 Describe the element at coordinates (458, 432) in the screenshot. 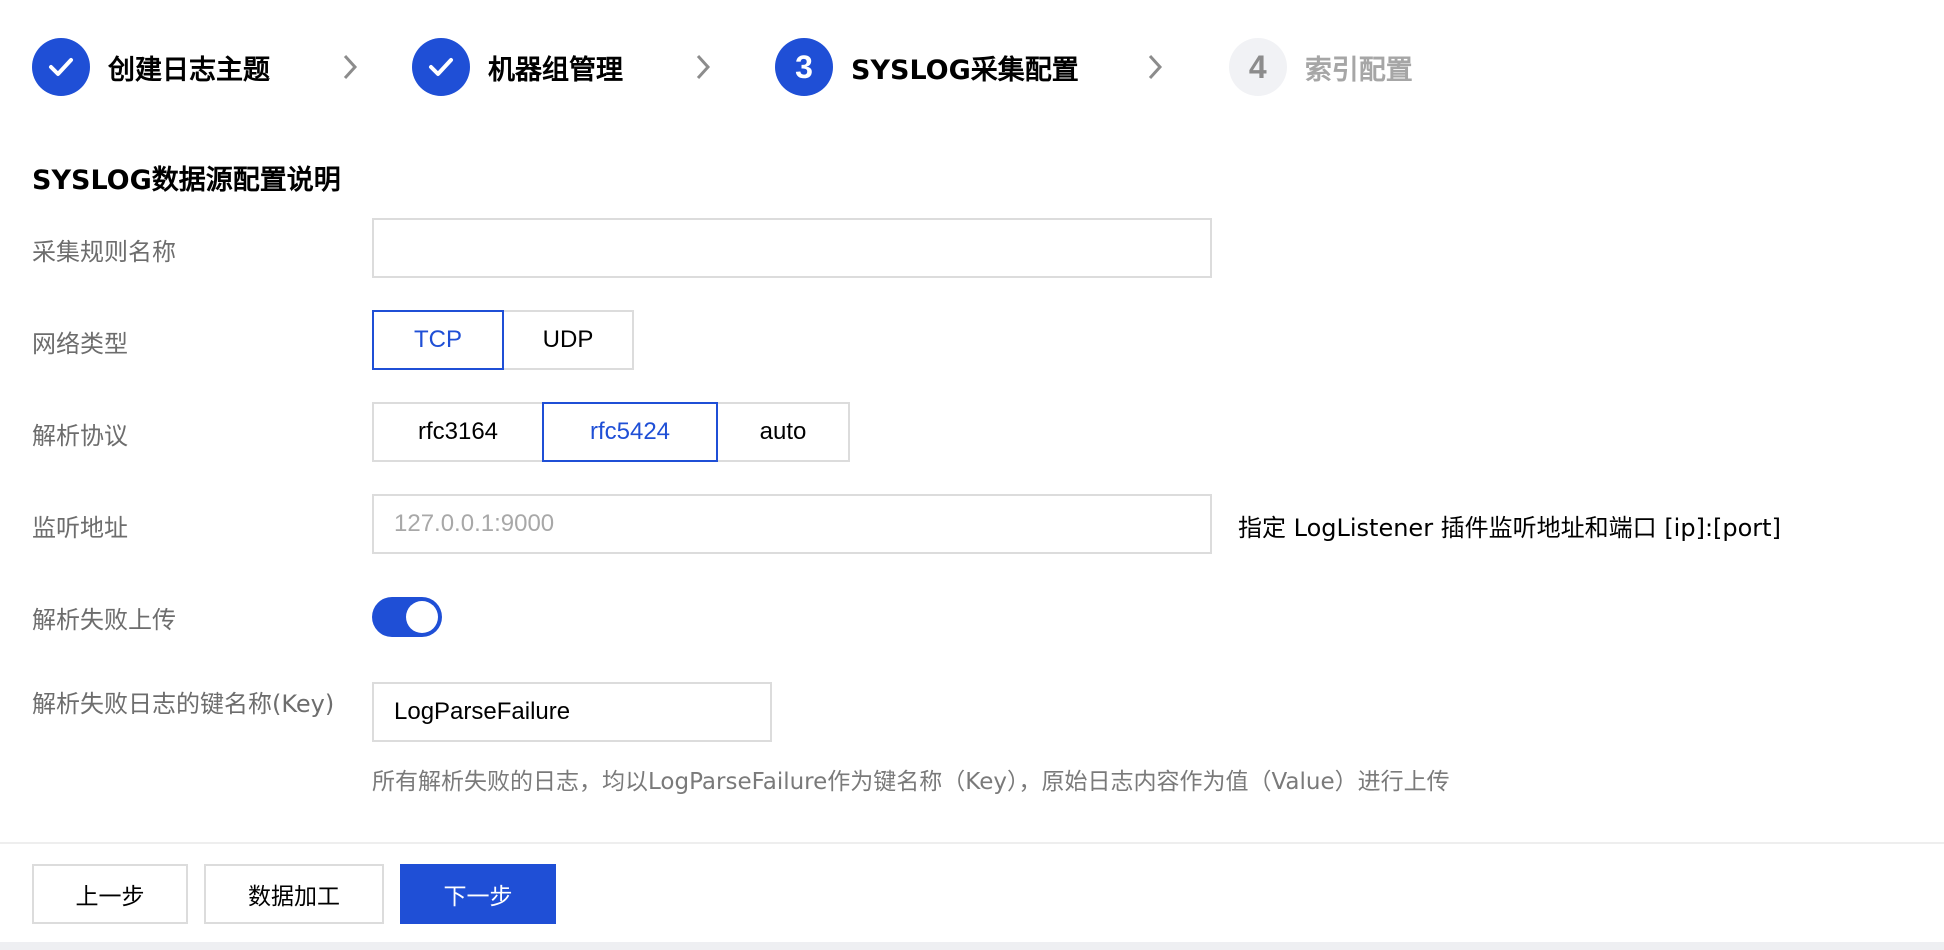

I see `protocol-rfc3164: rfc3164` at that location.